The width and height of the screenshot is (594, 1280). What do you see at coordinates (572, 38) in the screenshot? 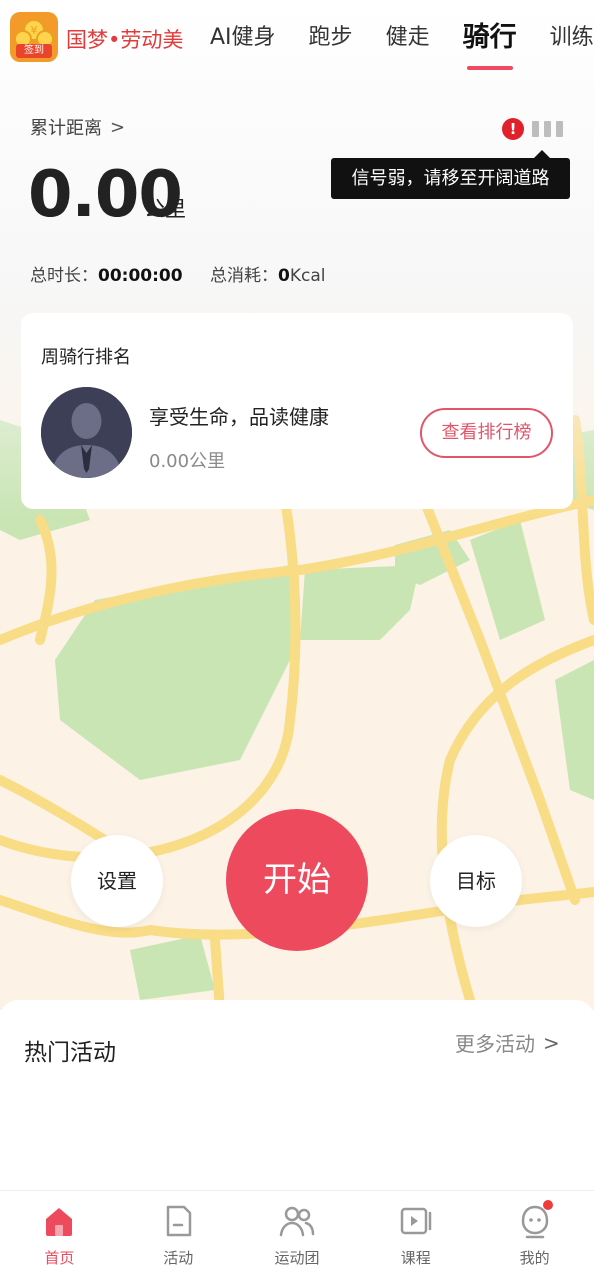
I see `tab-training: 训练` at bounding box center [572, 38].